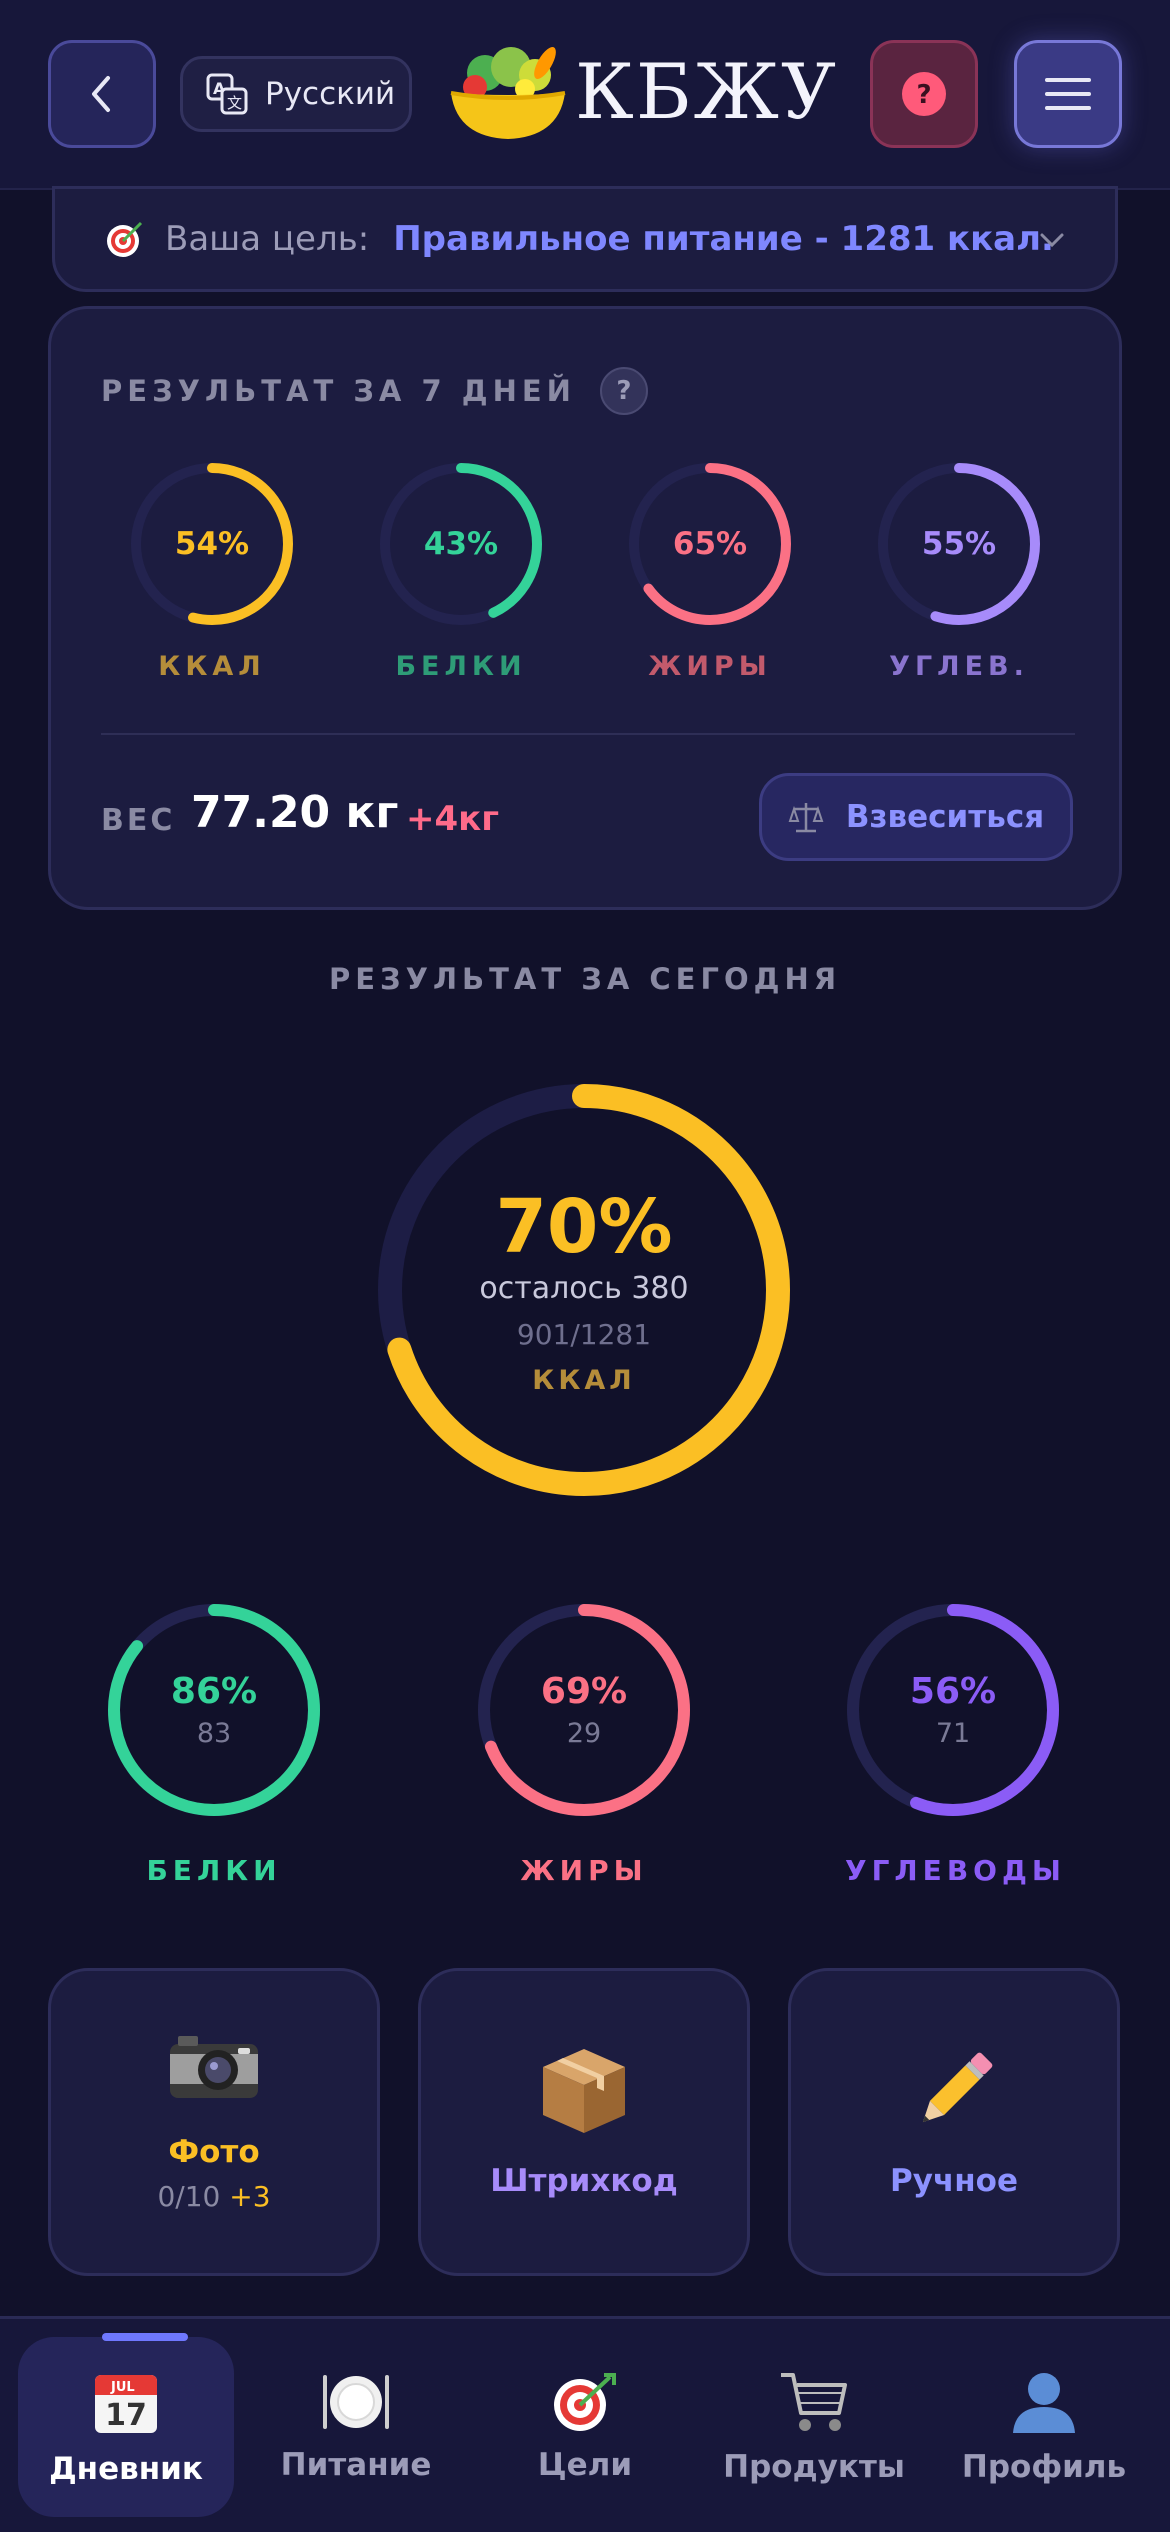 The width and height of the screenshot is (1170, 2532). I want to click on manual-entry-card: Ручное, so click(954, 2122).